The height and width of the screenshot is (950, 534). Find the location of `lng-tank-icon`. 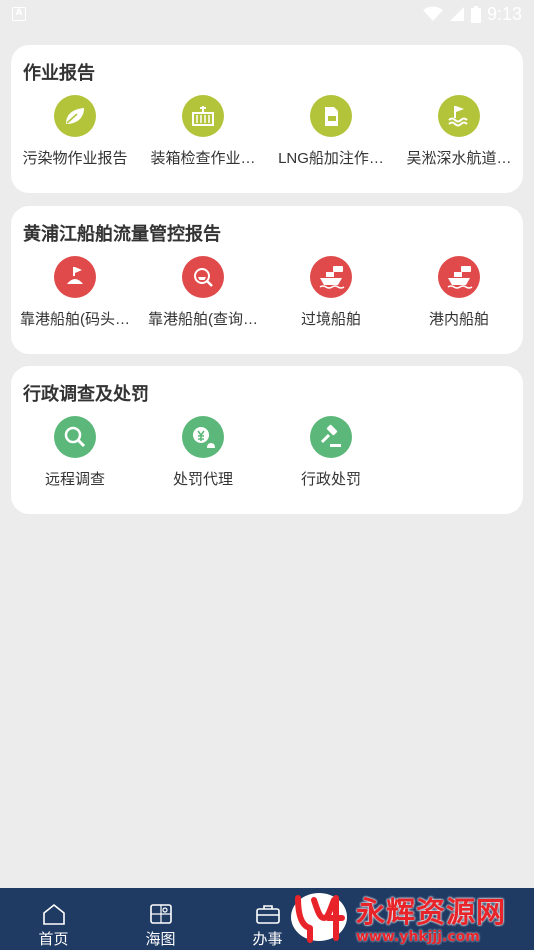

lng-tank-icon is located at coordinates (331, 116).